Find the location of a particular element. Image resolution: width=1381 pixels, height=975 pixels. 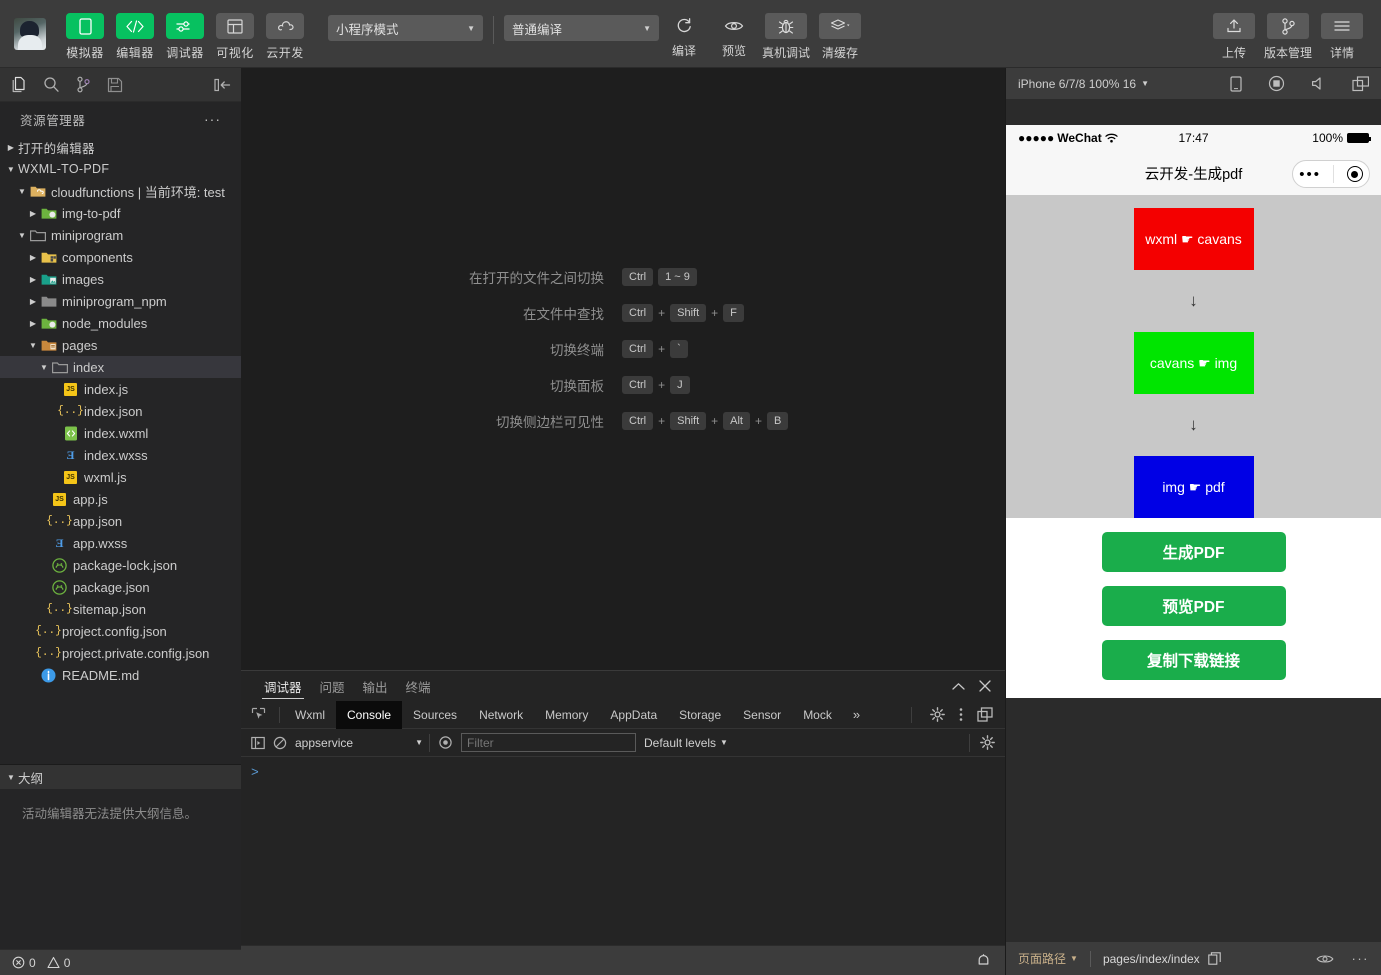

tree-section-header: ▶ 打开的编辑器 is located at coordinates (120, 147).